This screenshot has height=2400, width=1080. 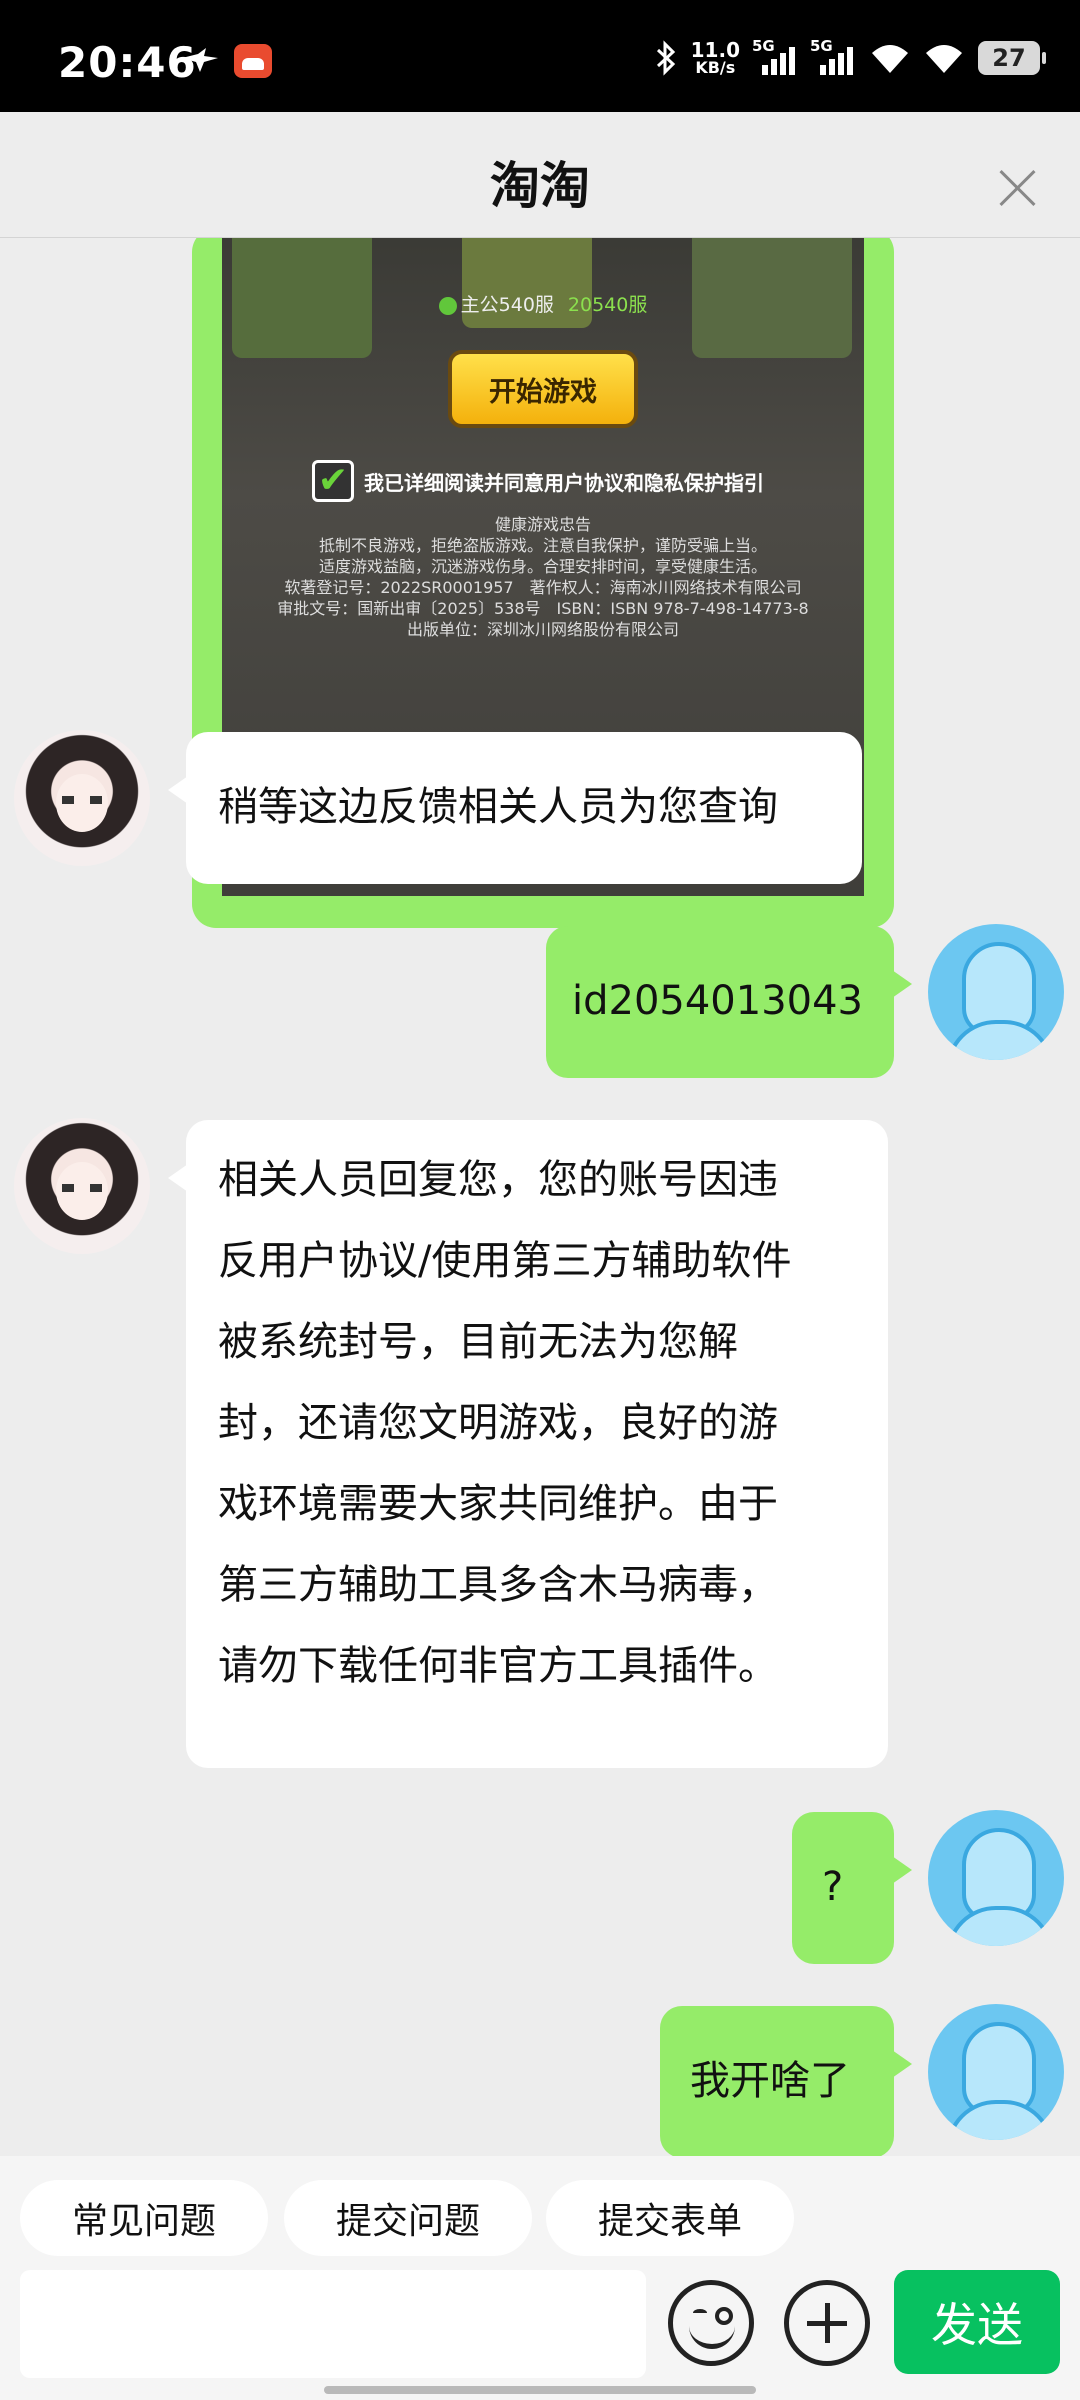 I want to click on message-text: 我开啥了, so click(x=770, y=2081).